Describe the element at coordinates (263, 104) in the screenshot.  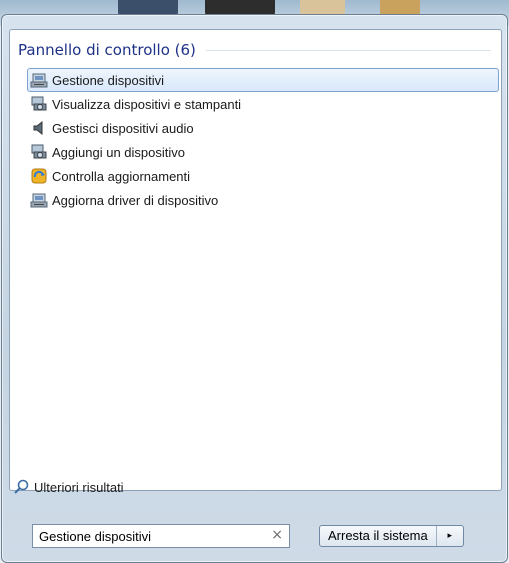
I see `result-item-devices-printers: Visualizza dispositivi e stampanti` at that location.